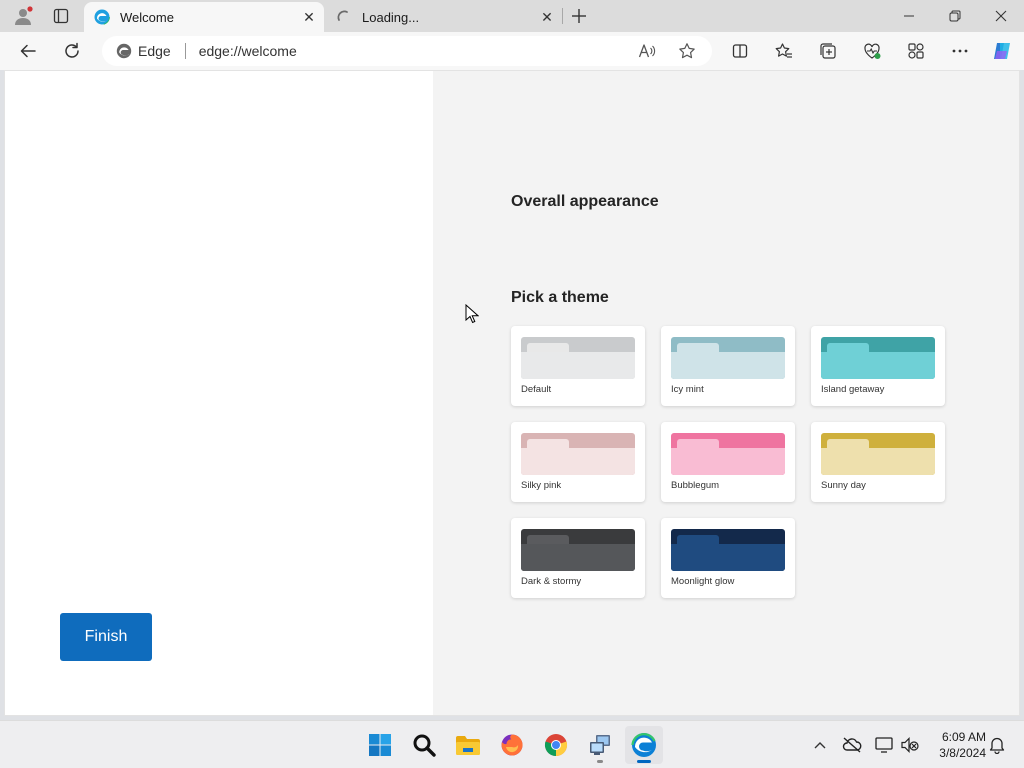  I want to click on tab-separator, so click(562, 16).